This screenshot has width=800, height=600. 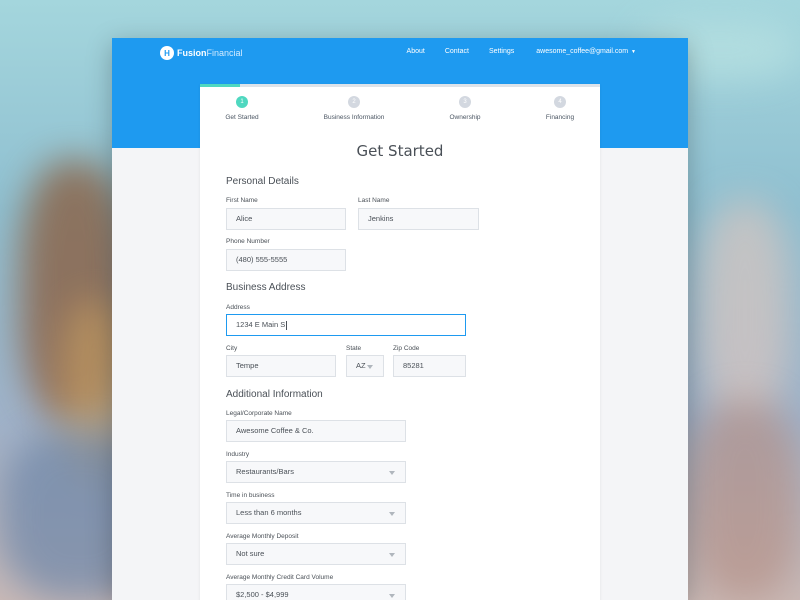 What do you see at coordinates (274, 394) in the screenshot?
I see `section-additional-information: Additional Information` at bounding box center [274, 394].